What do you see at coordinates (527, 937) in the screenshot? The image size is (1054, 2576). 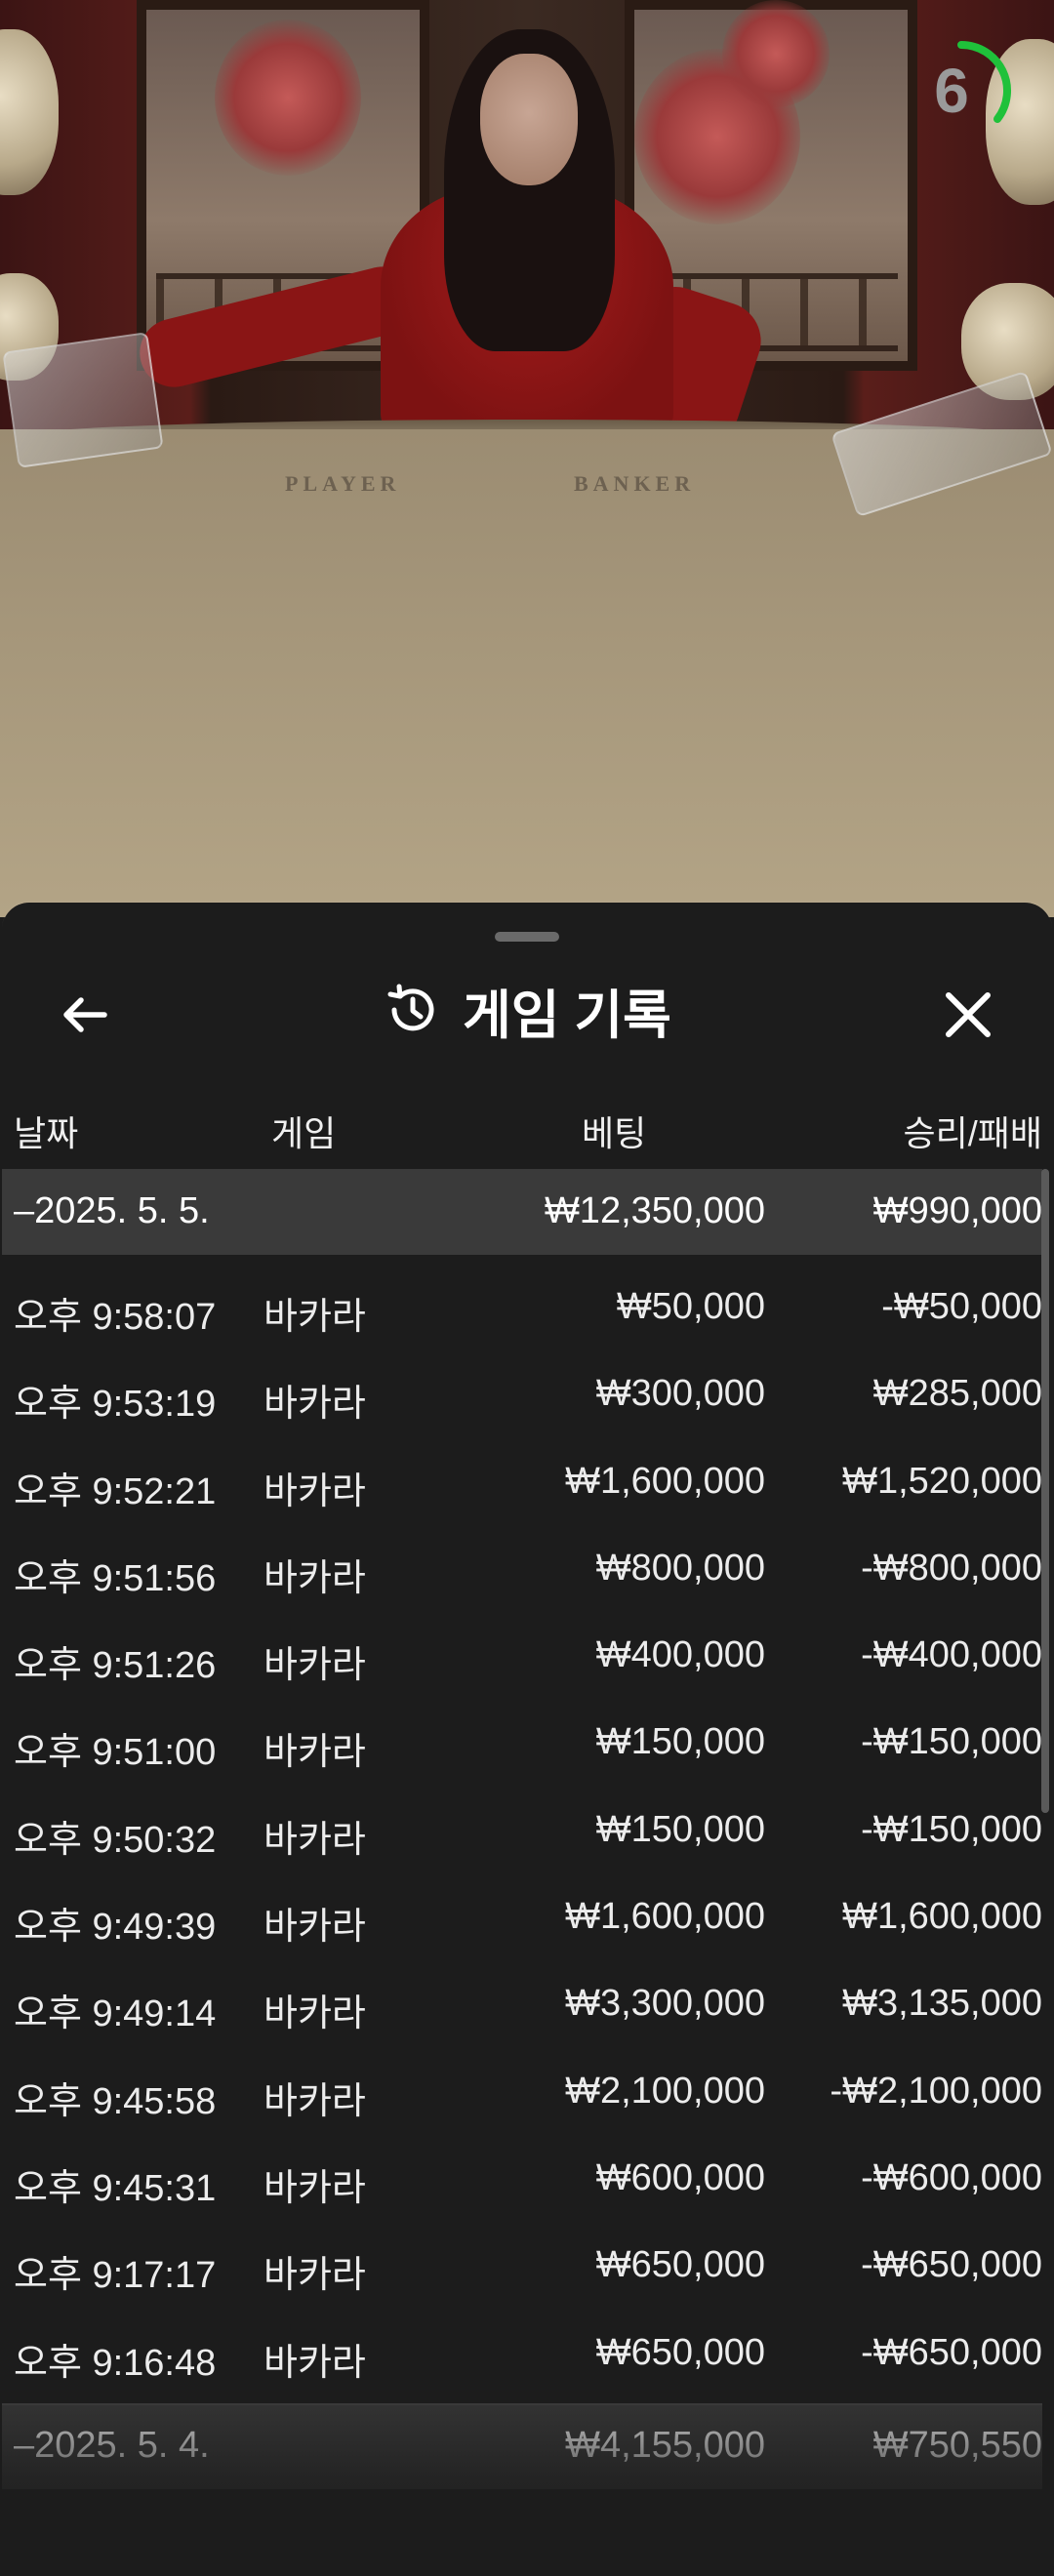 I see `sheet-grabber-handle` at bounding box center [527, 937].